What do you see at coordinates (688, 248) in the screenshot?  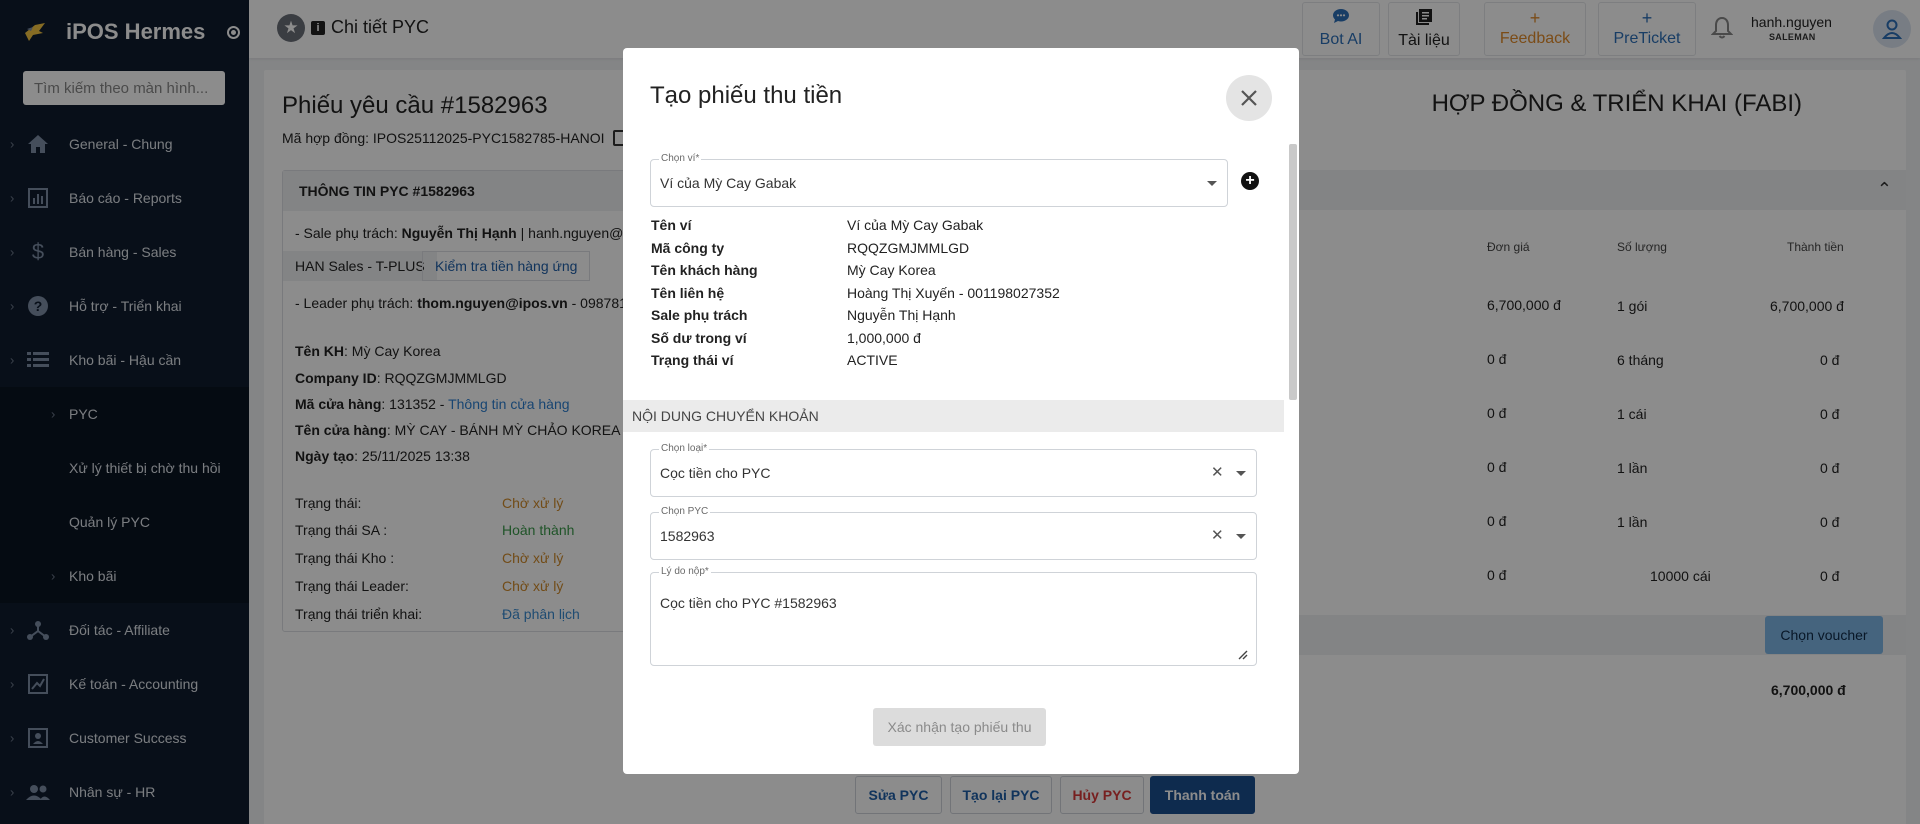 I see `detail-key: Mã công ty` at bounding box center [688, 248].